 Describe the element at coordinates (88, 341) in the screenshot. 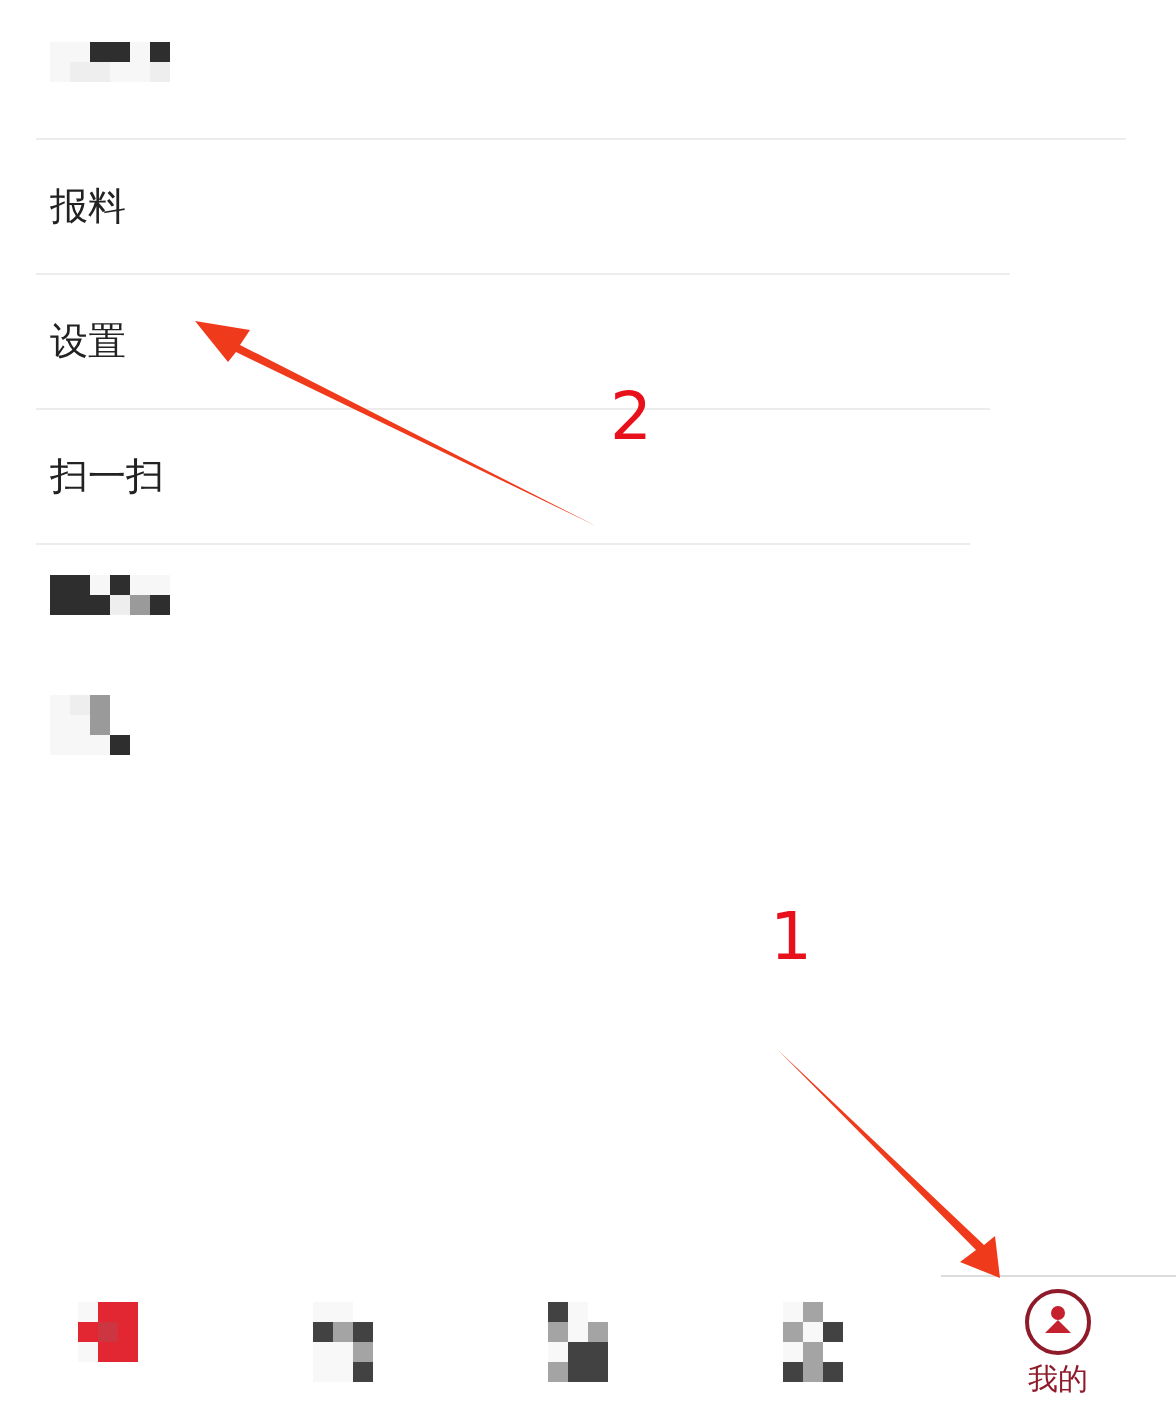

I see `menu-item: 设置` at that location.